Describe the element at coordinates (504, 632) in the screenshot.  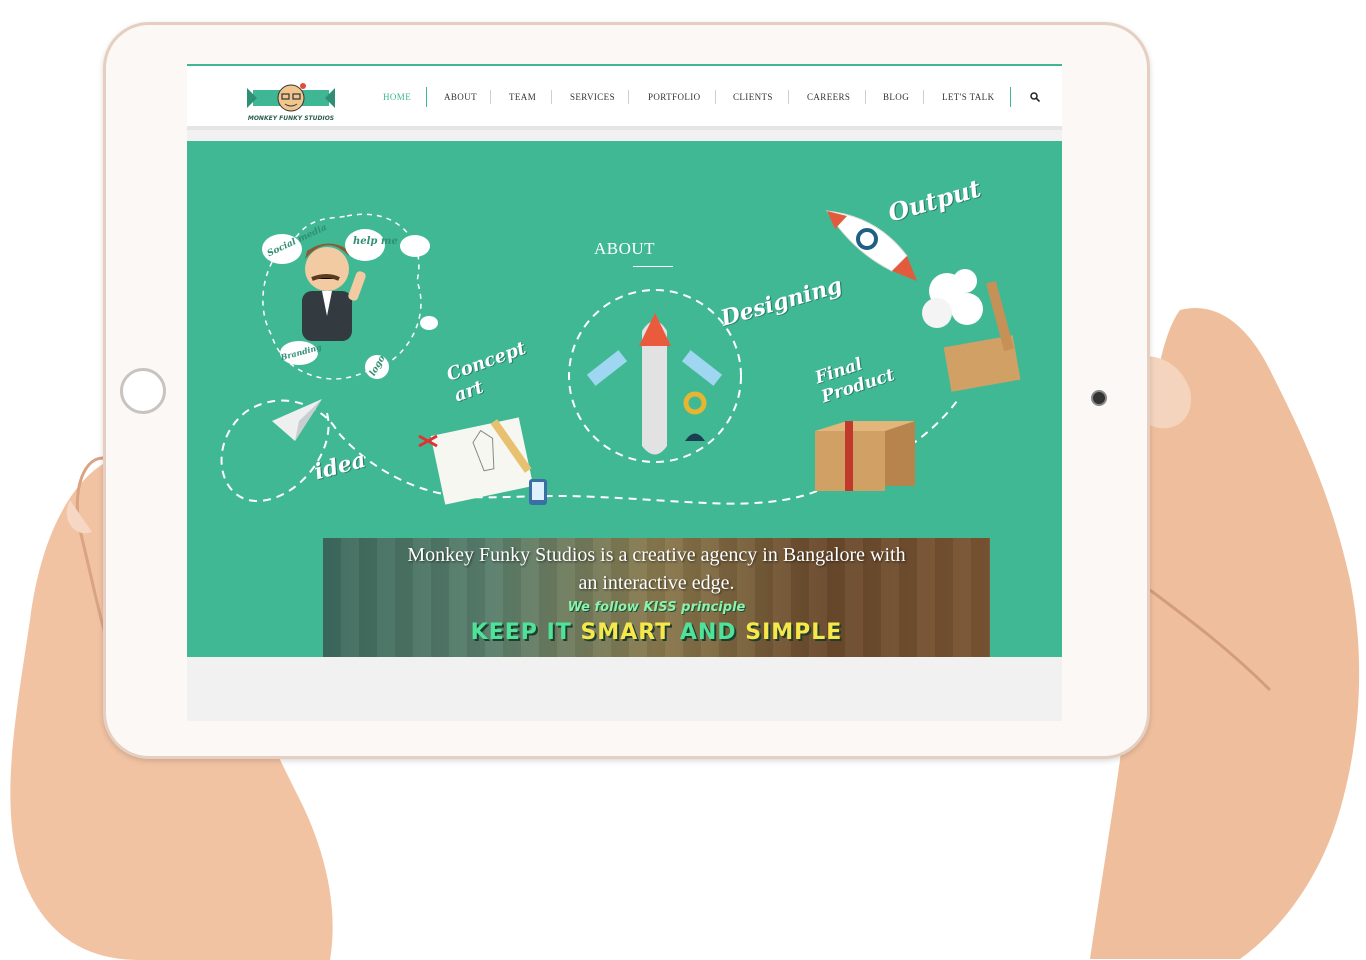
I see `kiss-word: KEEP` at that location.